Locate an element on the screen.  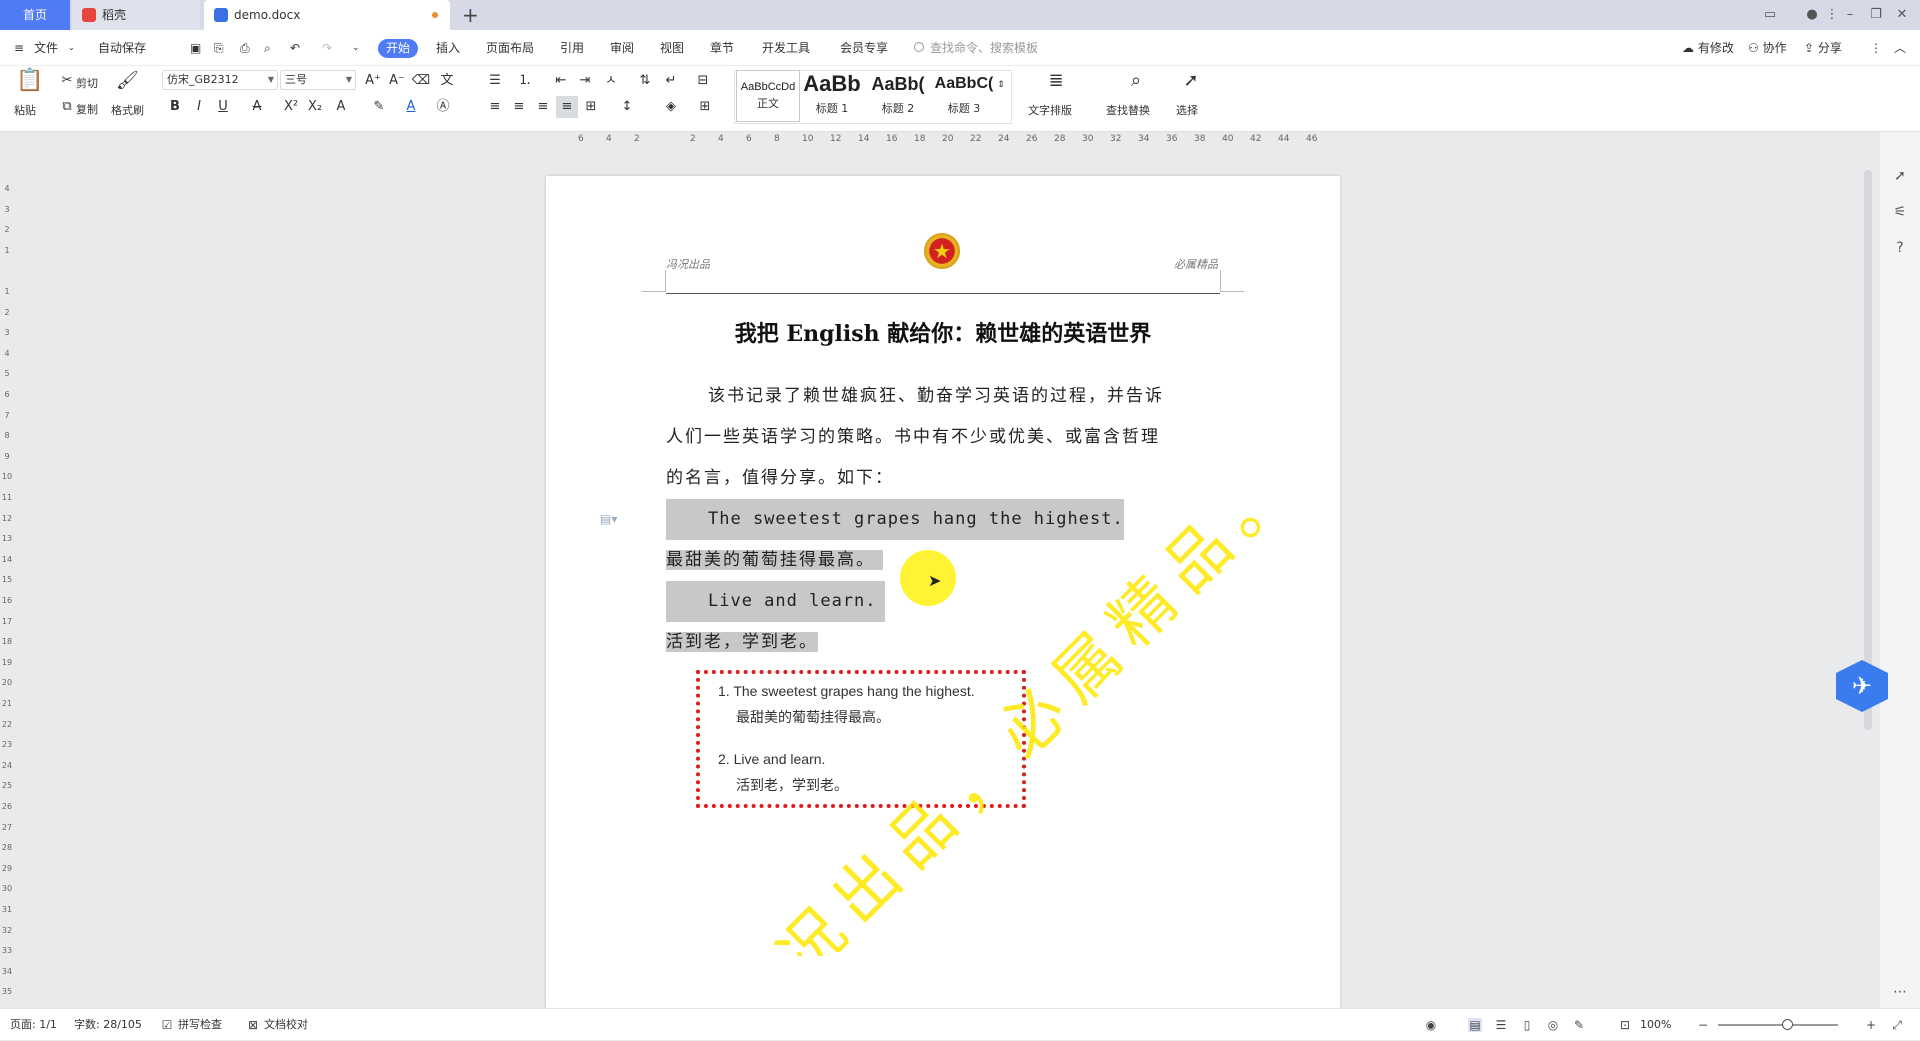
subscript-icon: X₂ is located at coordinates (315, 107).